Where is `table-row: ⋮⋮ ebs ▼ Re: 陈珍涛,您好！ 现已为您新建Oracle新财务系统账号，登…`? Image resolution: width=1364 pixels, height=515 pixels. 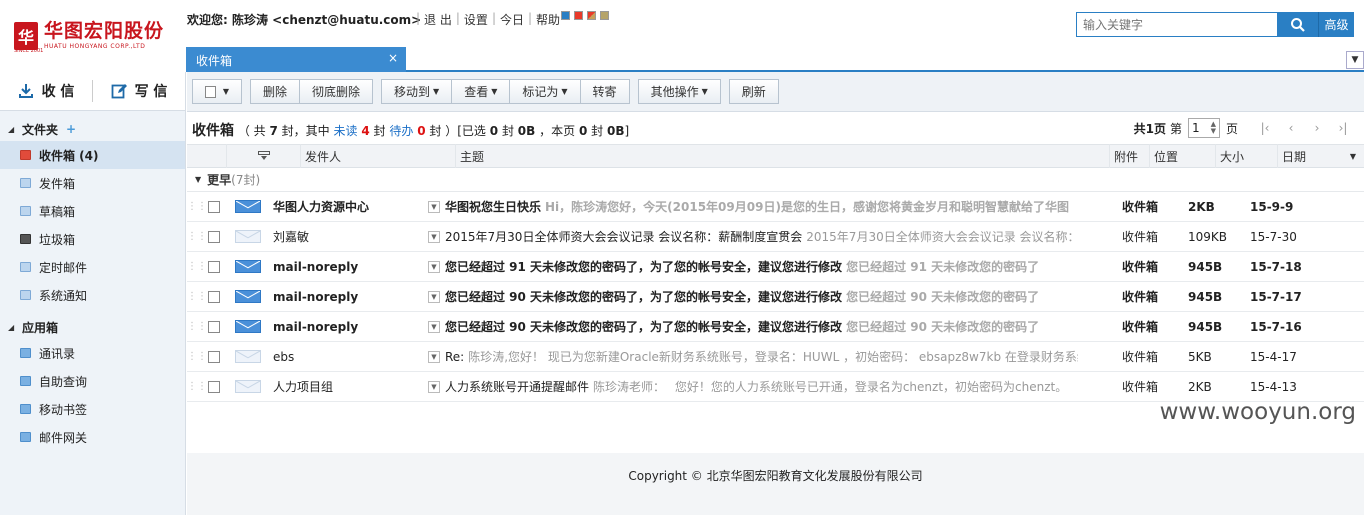
table-row: ⋮⋮ ebs ▼ Re: 陈珍涛,您好！ 现已为您新建Oracle新财务系统账号，登… is located at coordinates (775, 357).